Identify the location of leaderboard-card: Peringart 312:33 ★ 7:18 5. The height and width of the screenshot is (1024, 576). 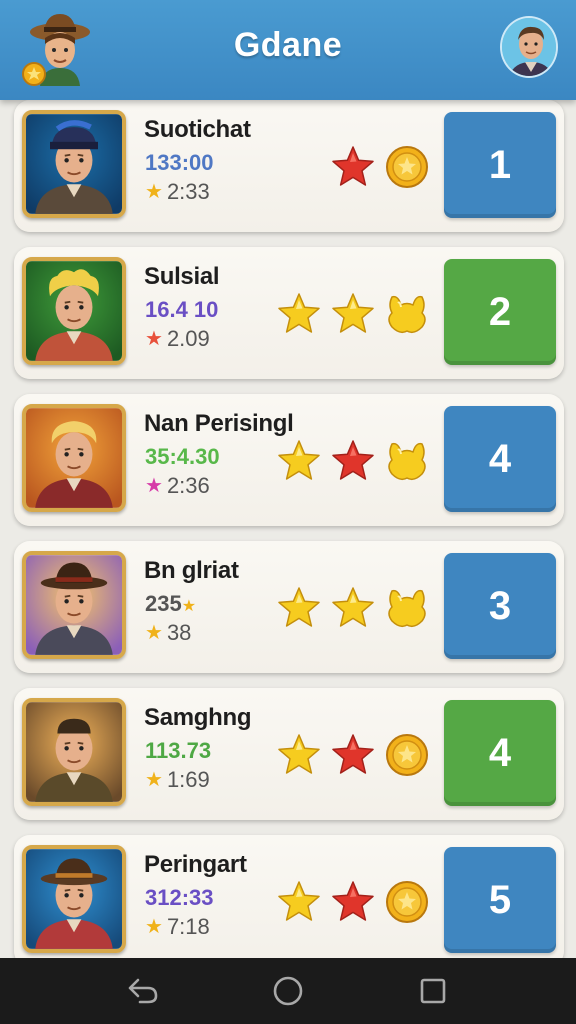
(289, 896).